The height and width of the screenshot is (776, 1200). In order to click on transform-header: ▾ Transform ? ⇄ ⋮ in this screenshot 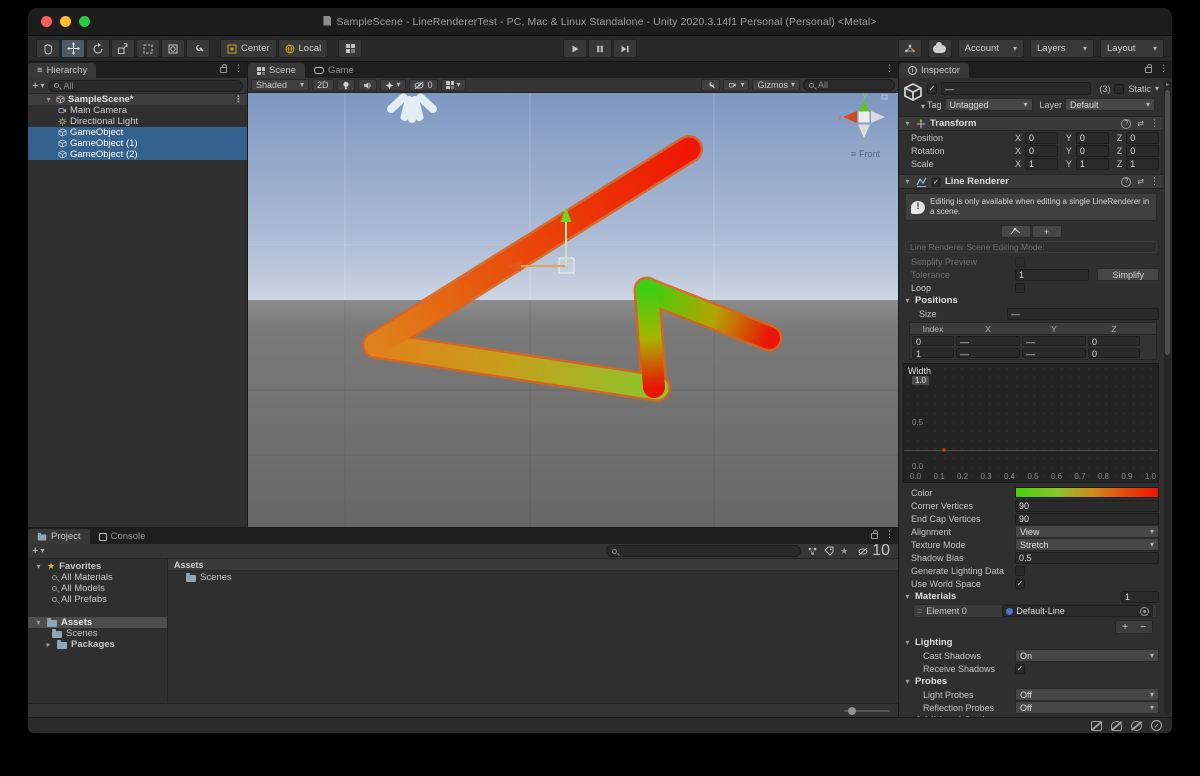, I will do `click(1031, 123)`.